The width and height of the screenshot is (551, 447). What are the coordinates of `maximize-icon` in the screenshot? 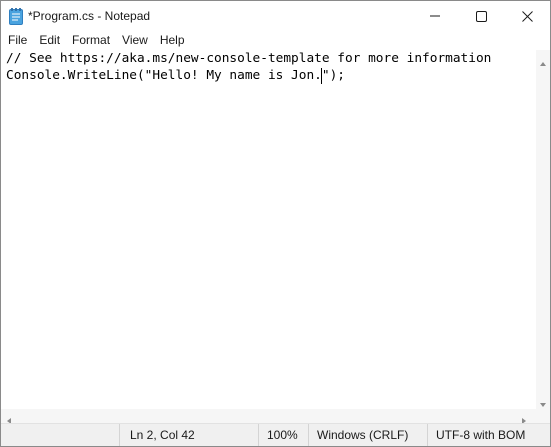 It's located at (481, 16).